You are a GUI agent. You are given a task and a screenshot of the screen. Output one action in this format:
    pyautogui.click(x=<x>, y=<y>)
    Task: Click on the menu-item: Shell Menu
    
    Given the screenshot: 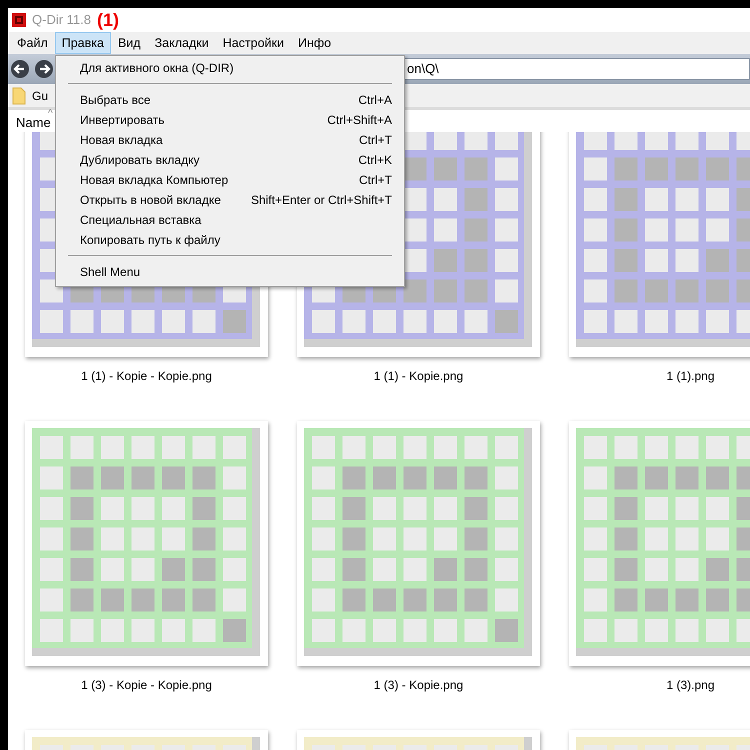 What is the action you would take?
    pyautogui.click(x=110, y=272)
    